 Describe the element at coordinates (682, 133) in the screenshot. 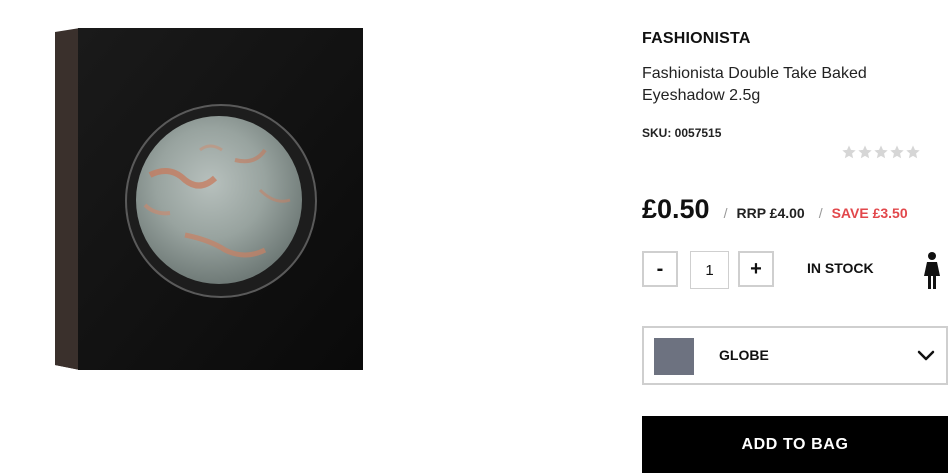

I see `product-sku: SKU: 0057515` at that location.